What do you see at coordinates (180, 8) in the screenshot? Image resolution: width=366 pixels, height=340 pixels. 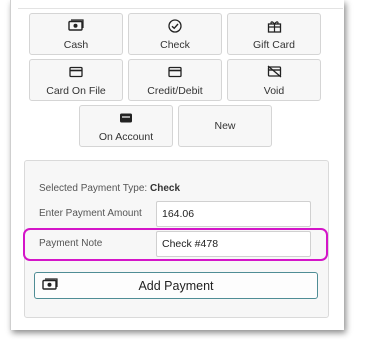 I see `divider` at bounding box center [180, 8].